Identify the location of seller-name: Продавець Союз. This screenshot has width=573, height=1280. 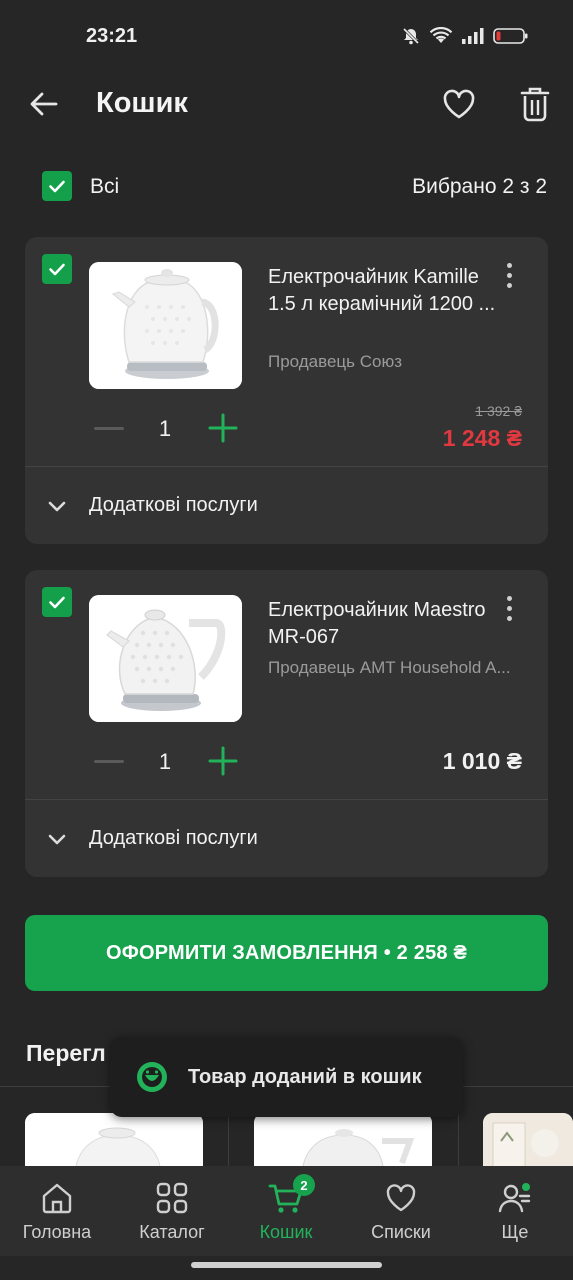
(407, 362).